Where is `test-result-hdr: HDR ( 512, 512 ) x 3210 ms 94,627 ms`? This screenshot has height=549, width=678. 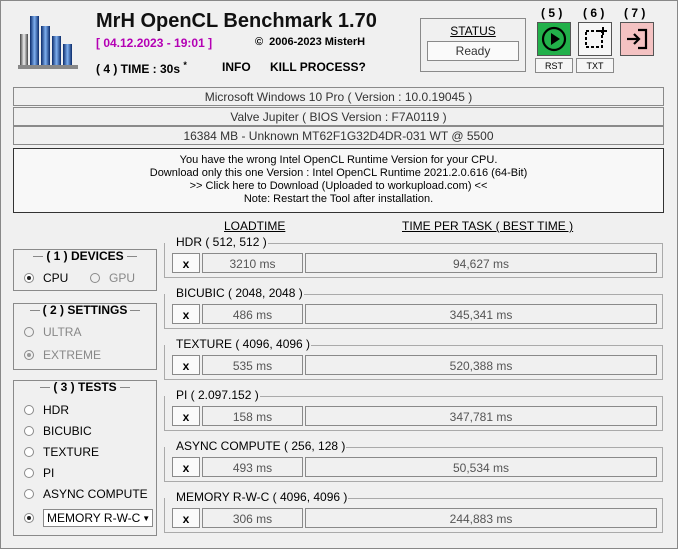
test-result-hdr: HDR ( 512, 512 ) x 3210 ms 94,627 ms is located at coordinates (413, 256).